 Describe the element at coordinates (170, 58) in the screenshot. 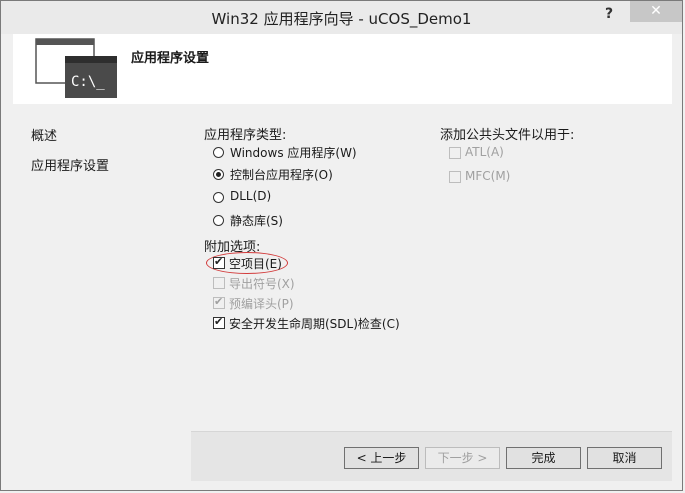

I see `page-title: 应用程序设置` at that location.